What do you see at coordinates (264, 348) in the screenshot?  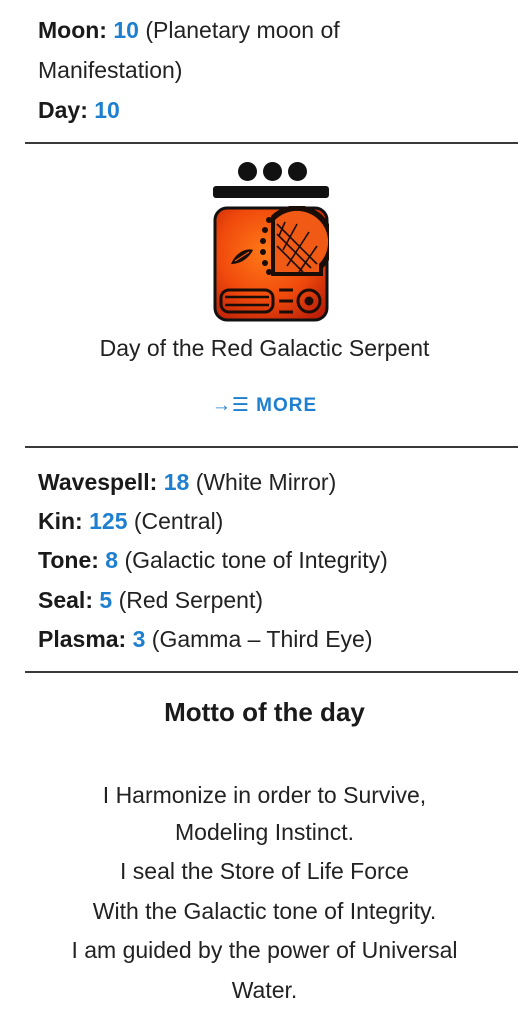 I see `seal-caption: Day of the Red Galactic Serpent` at bounding box center [264, 348].